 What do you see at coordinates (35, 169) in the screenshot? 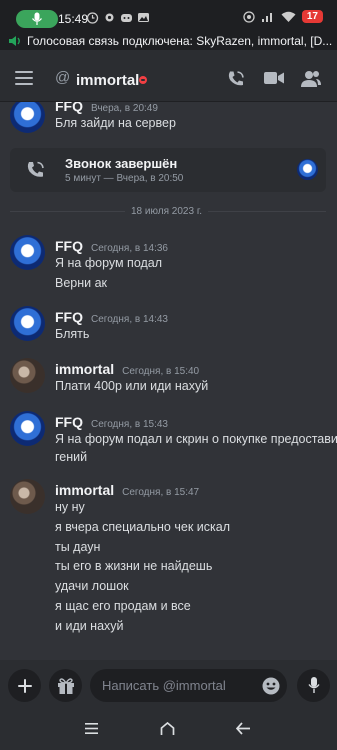
I see `call-ended-icon` at bounding box center [35, 169].